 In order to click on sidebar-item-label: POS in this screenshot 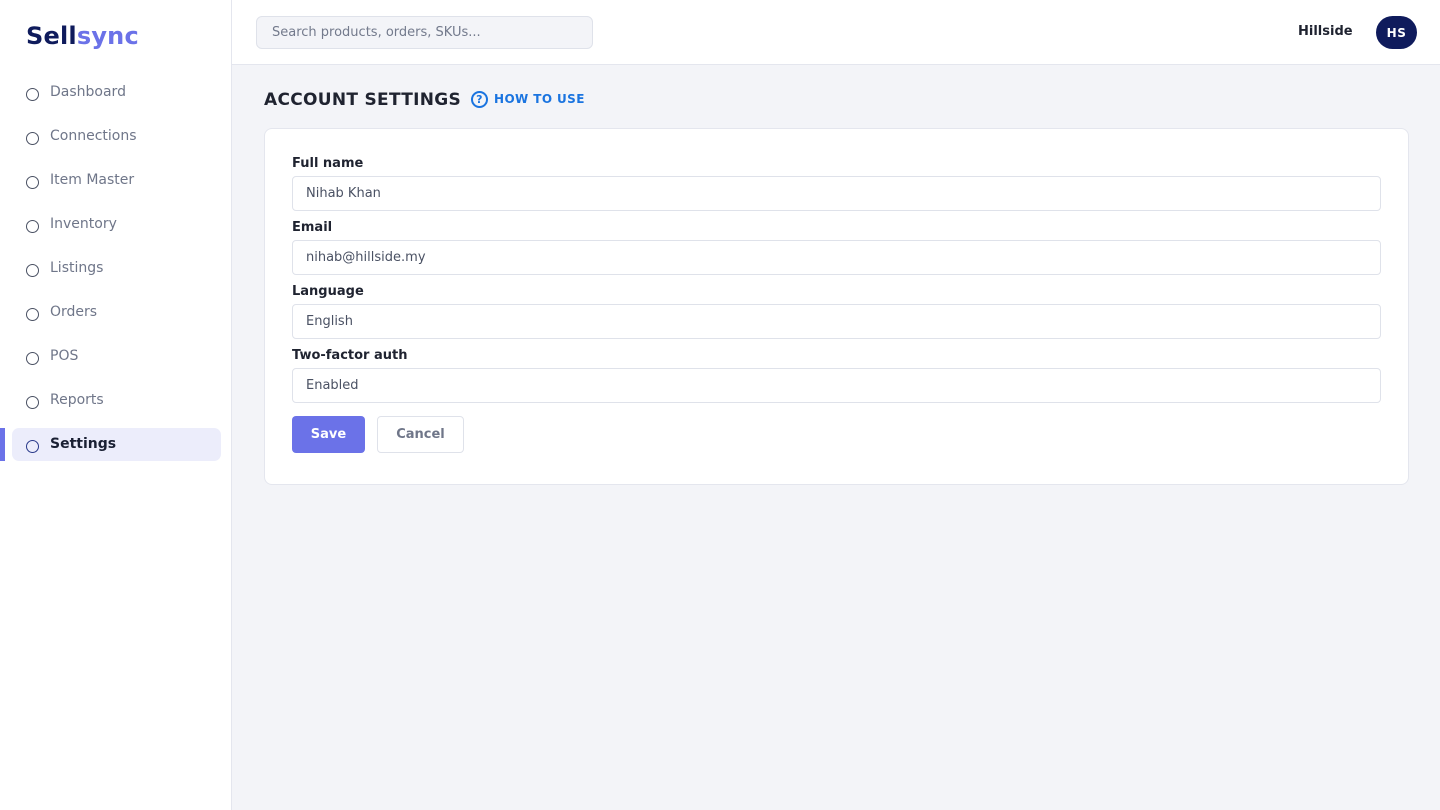, I will do `click(64, 356)`.